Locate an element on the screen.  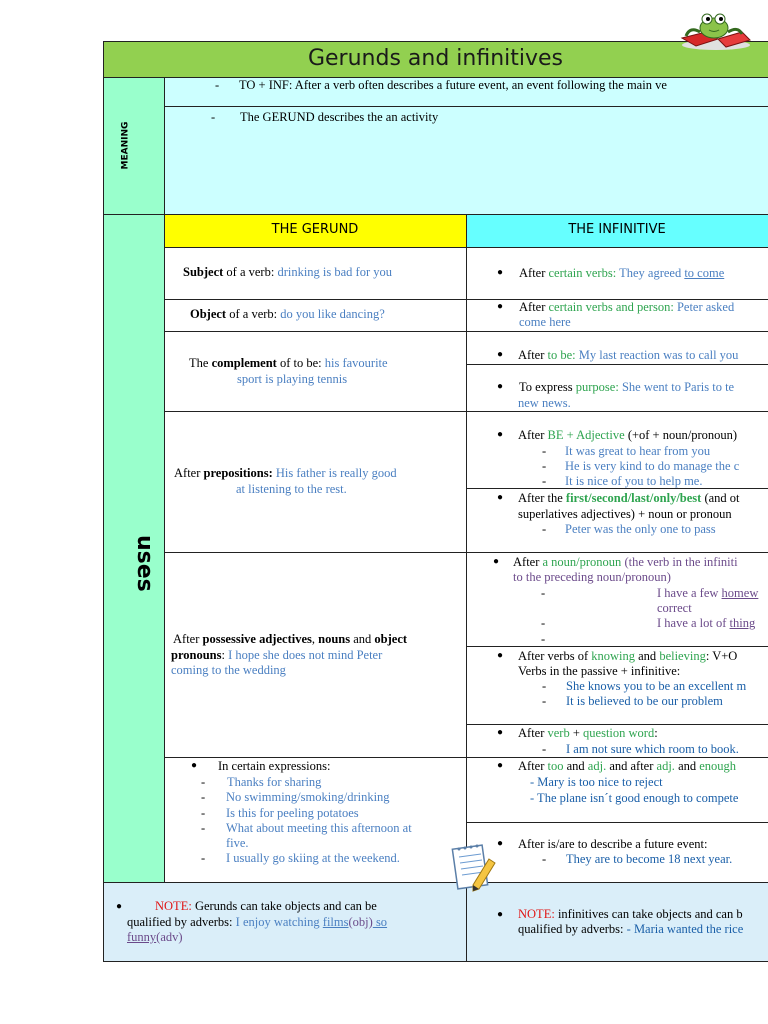
inf-noun-ex-1: I have a few homew is located at coordinates (708, 593).